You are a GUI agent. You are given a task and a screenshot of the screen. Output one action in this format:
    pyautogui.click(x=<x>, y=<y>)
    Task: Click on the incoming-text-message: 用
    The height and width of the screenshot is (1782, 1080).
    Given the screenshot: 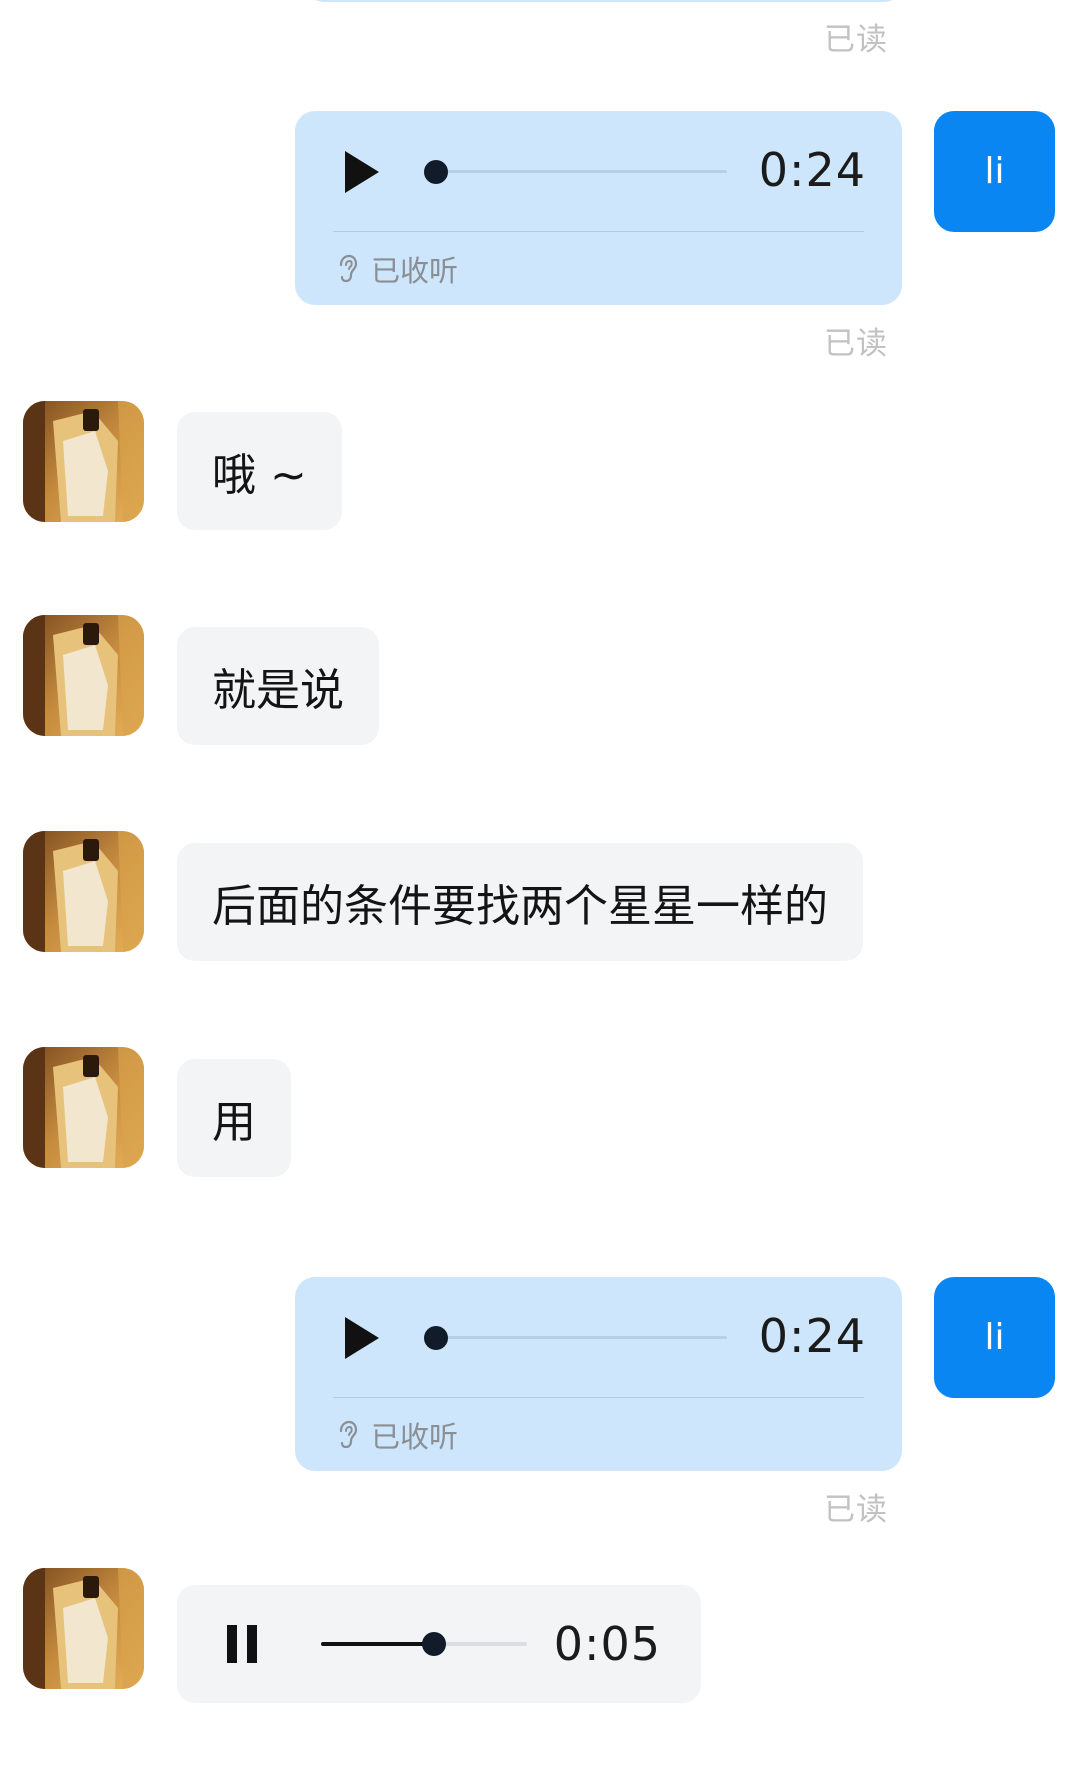 What is the action you would take?
    pyautogui.click(x=234, y=1118)
    